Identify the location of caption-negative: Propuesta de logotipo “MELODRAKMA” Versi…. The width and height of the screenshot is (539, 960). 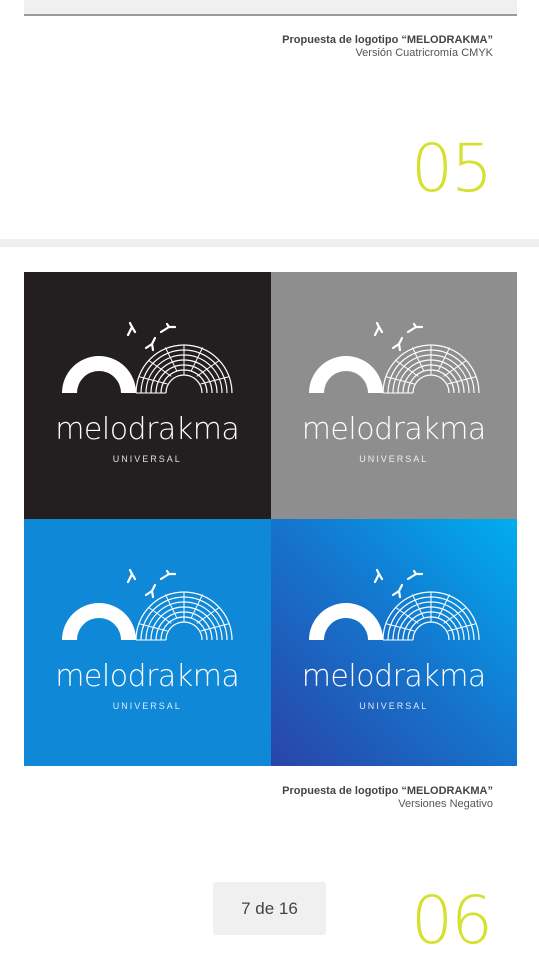
(387, 798).